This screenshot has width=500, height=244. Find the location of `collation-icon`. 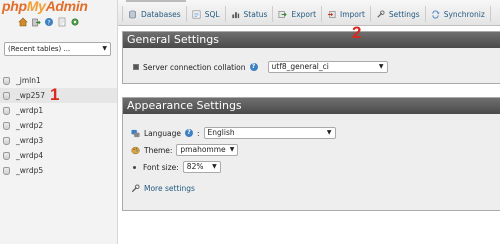

collation-icon is located at coordinates (136, 67).